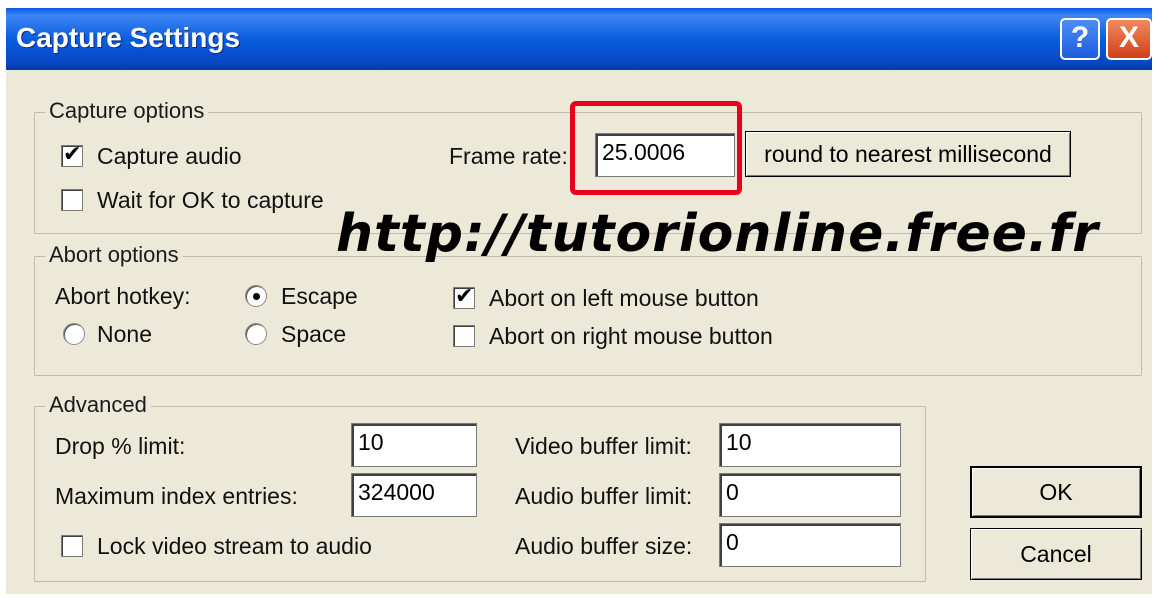  I want to click on abort-left-mouse-label: Abort on left mouse button, so click(624, 298).